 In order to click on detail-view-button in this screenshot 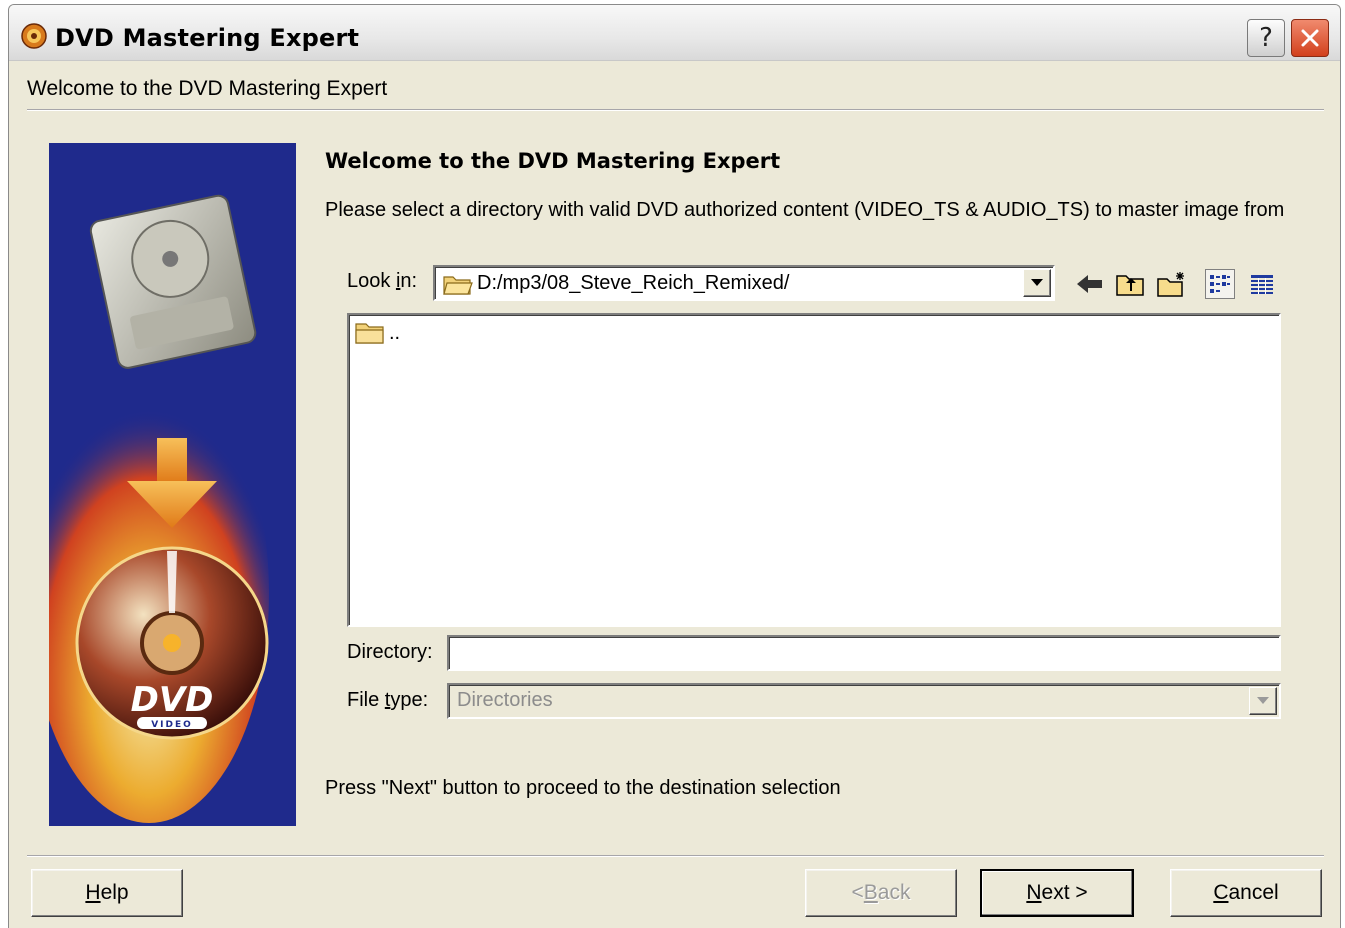, I will do `click(1262, 284)`.